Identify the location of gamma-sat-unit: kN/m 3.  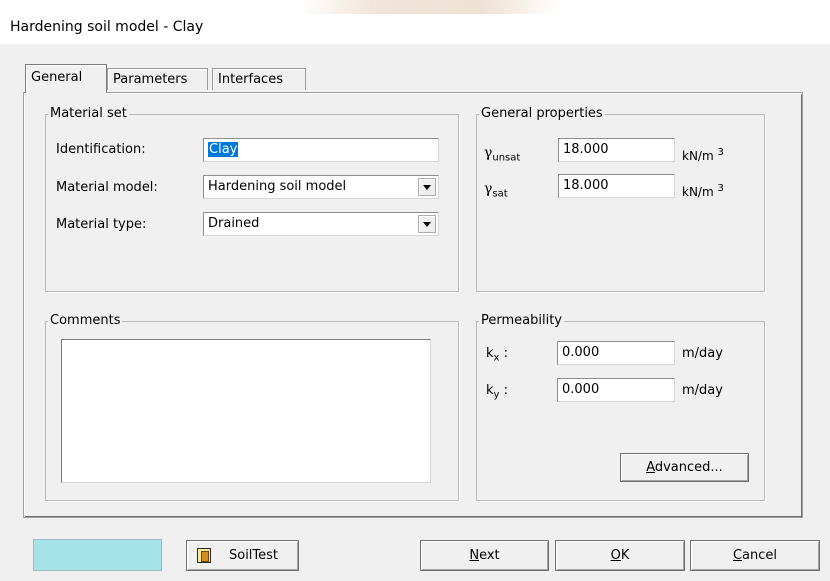
(703, 191).